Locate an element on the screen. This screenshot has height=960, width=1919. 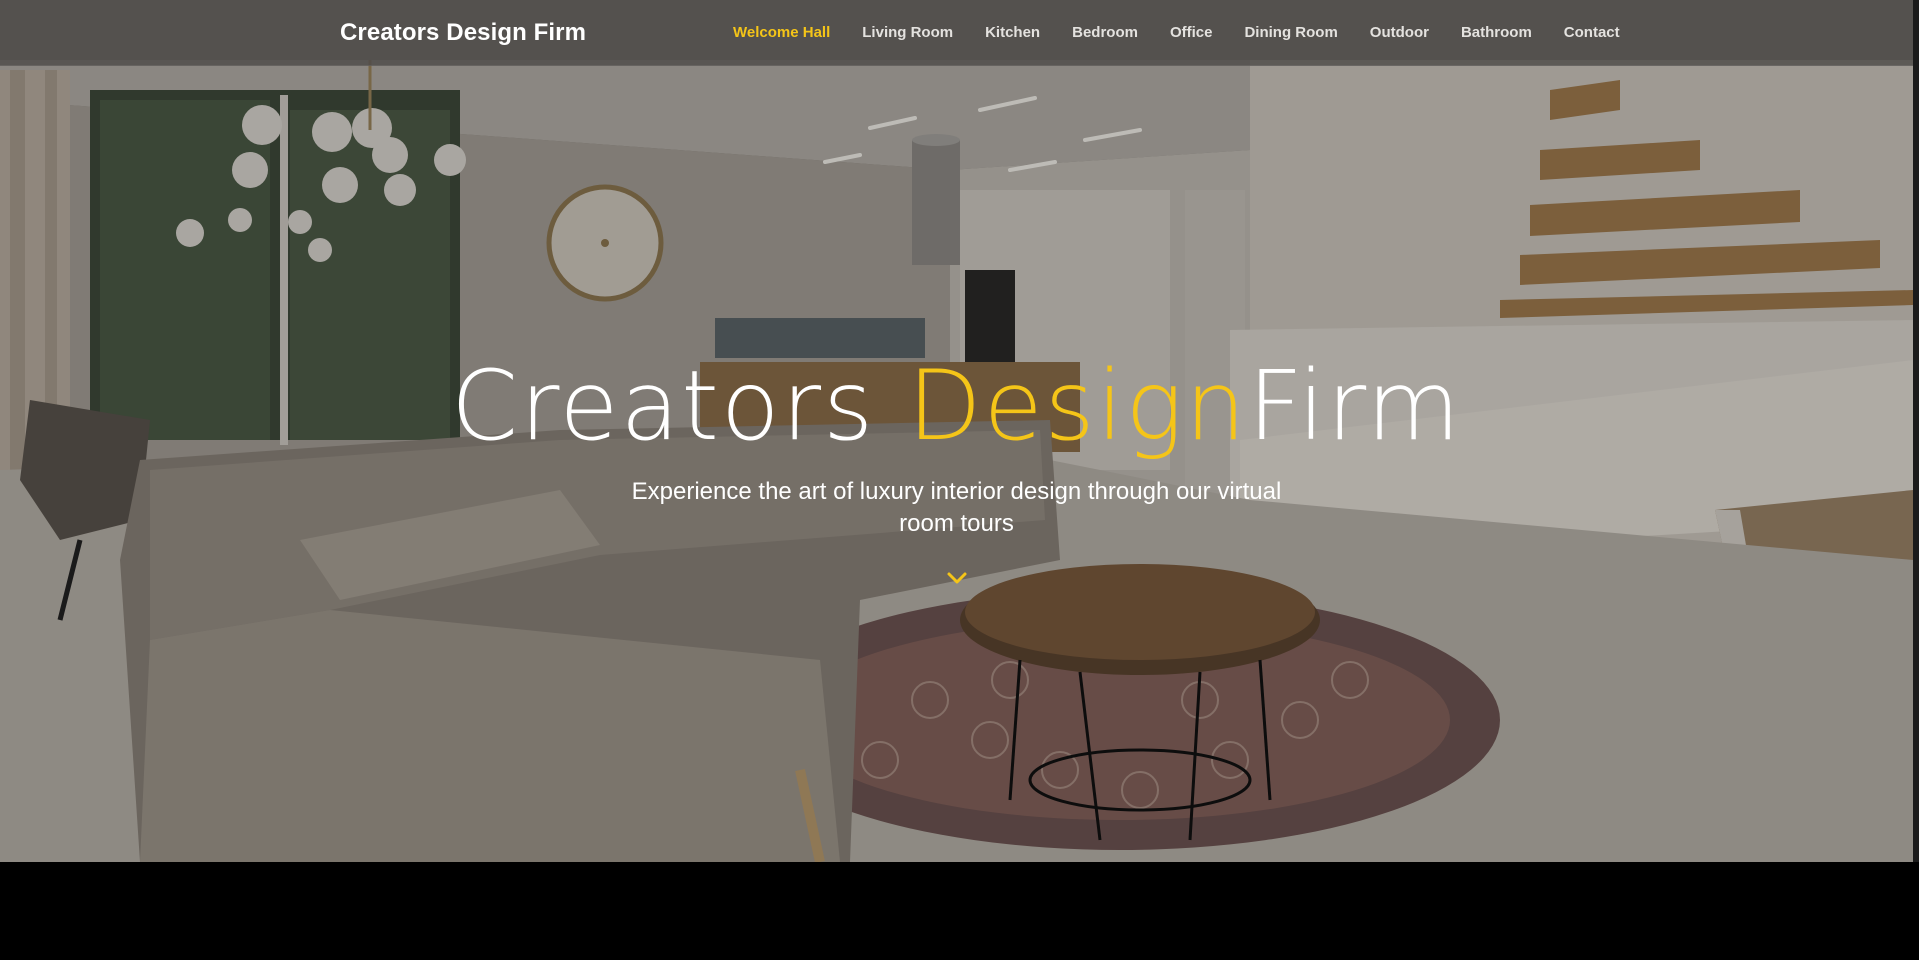
nav-item-contact: Contact is located at coordinates (1592, 32).